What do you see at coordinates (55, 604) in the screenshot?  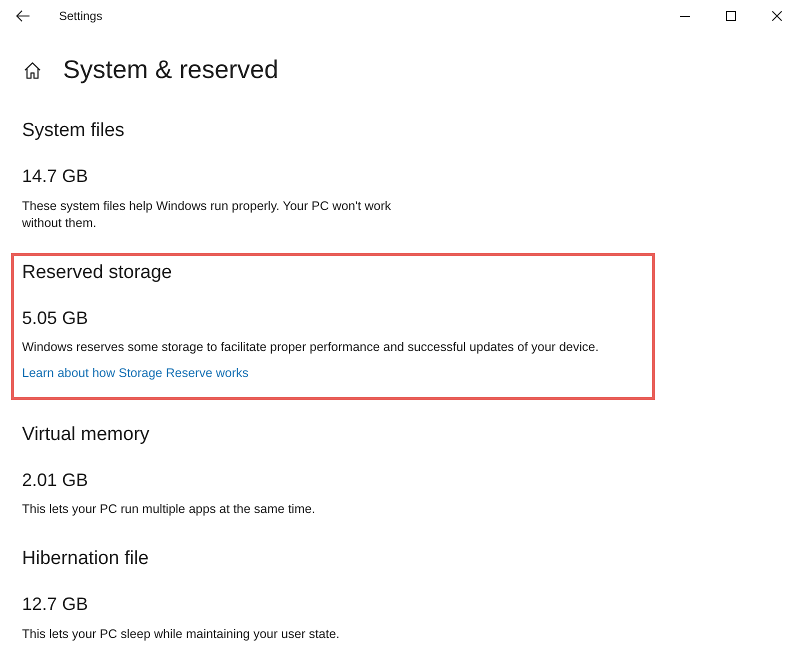 I see `storage-size: 12.7 GB` at bounding box center [55, 604].